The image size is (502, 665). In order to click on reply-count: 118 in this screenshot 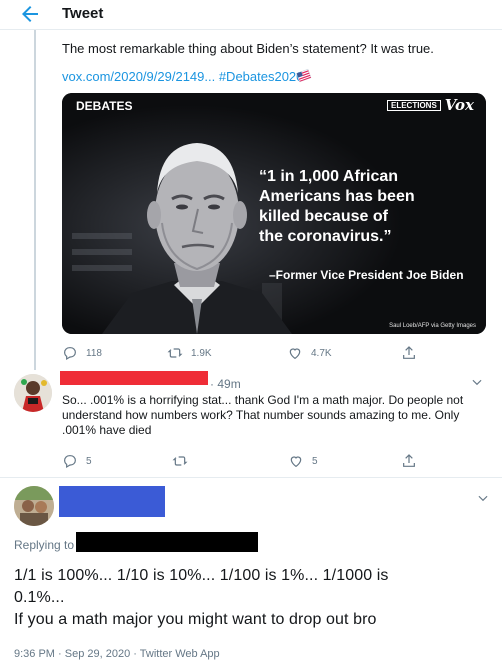, I will do `click(94, 353)`.